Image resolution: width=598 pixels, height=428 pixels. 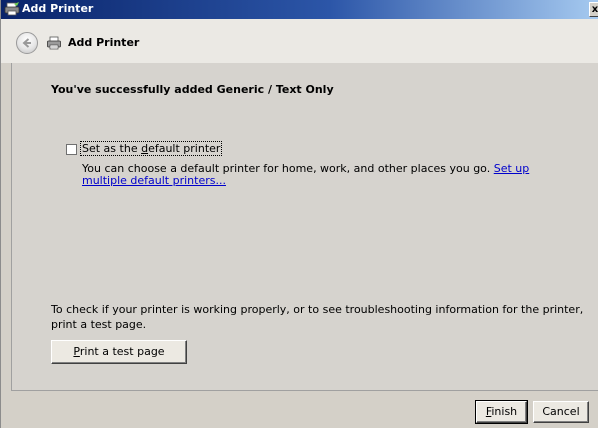 What do you see at coordinates (104, 42) in the screenshot?
I see `page-title: Add Printer` at bounding box center [104, 42].